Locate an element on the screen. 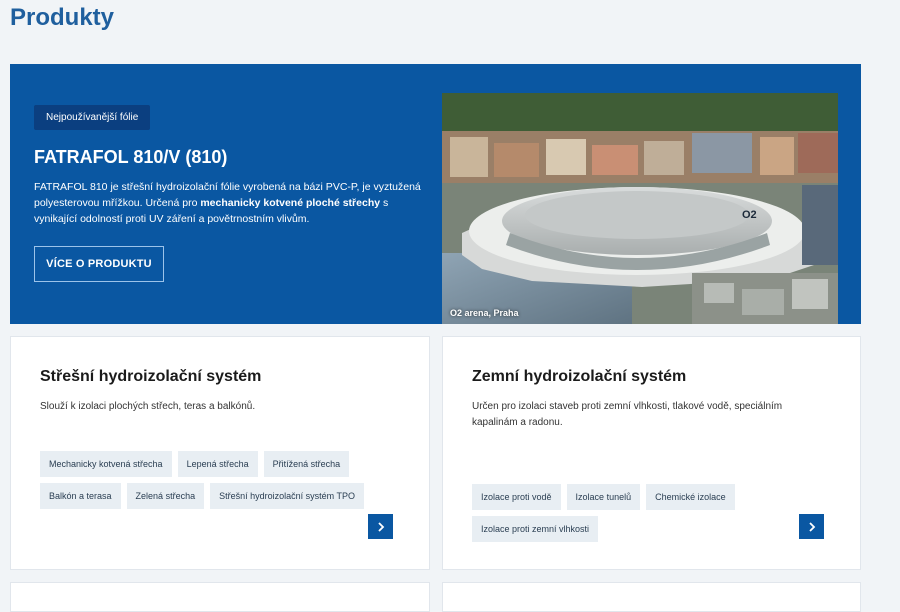 Image resolution: width=900 pixels, height=612 pixels. tag-glued-roof: Lepená střecha is located at coordinates (217, 464).